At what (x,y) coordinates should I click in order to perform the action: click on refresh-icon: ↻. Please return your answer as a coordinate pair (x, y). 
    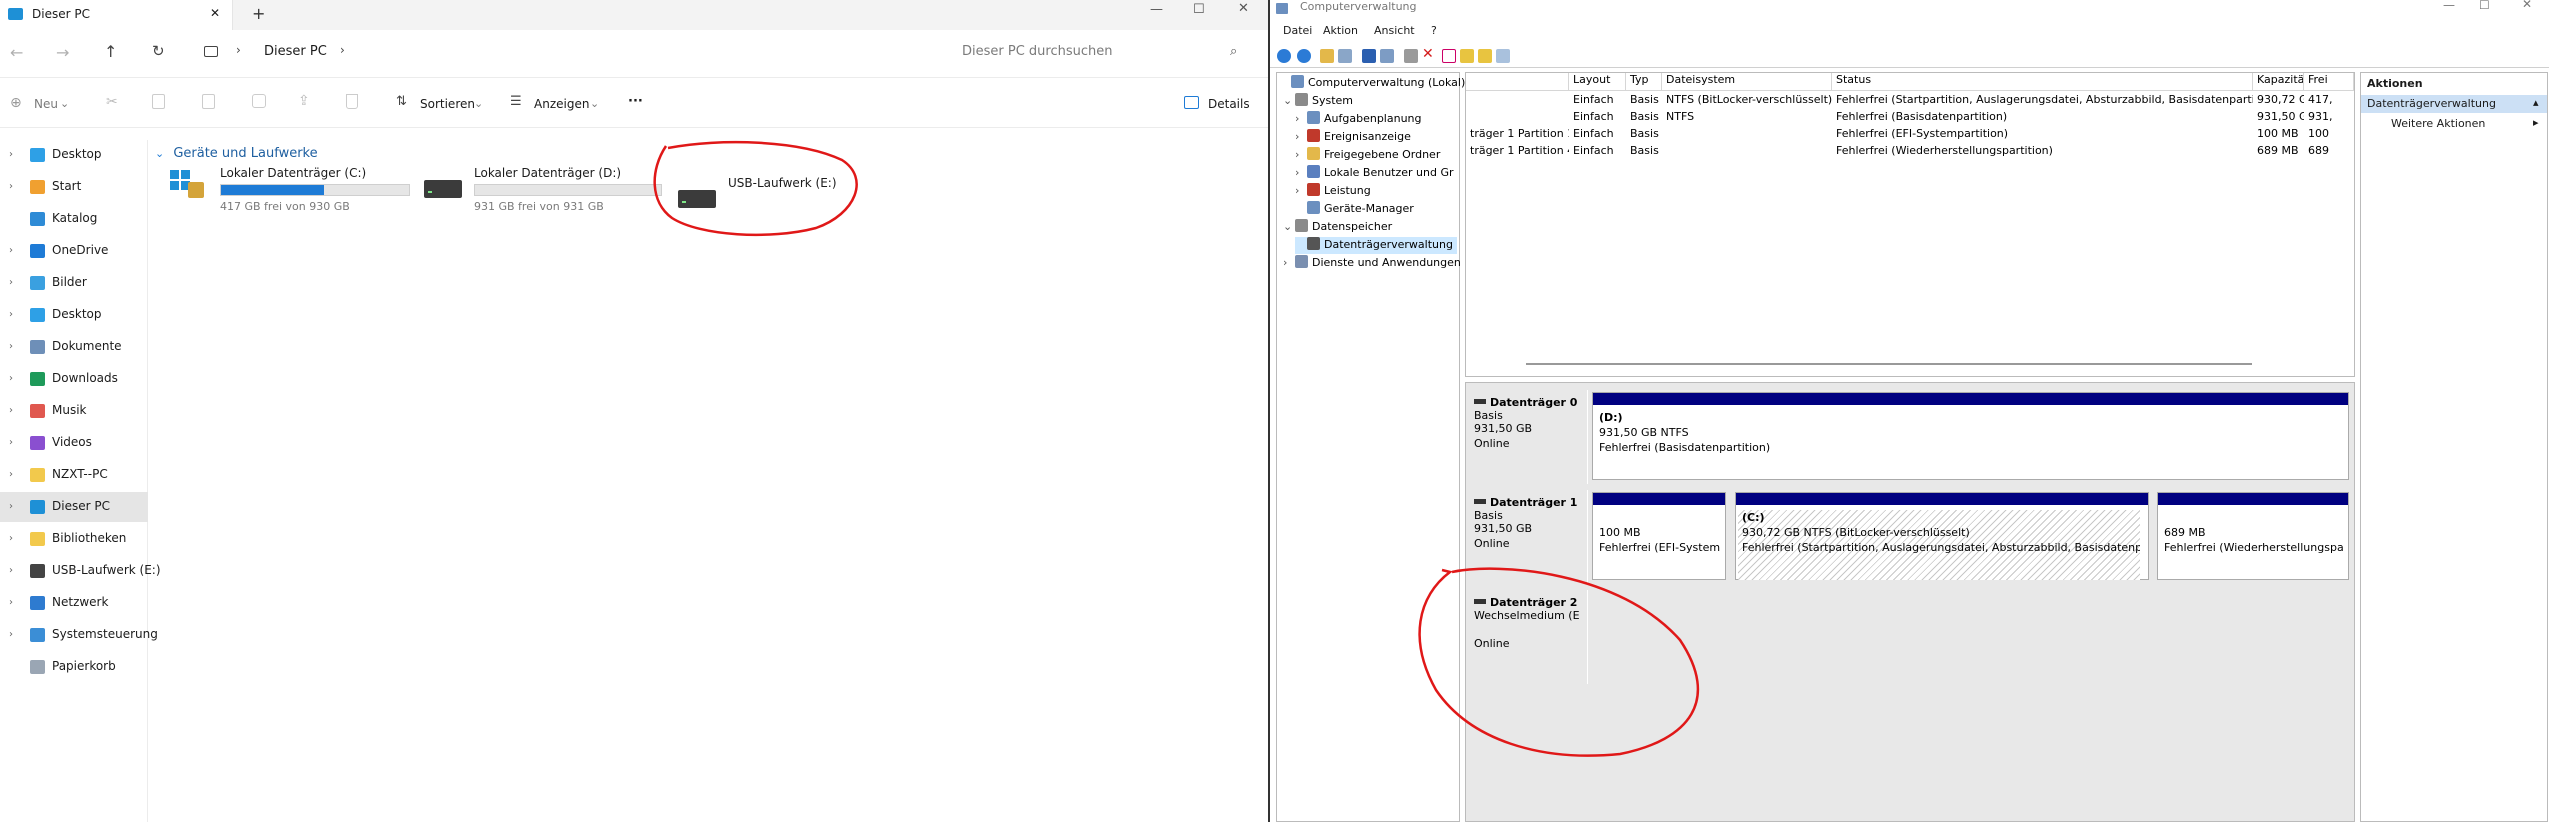
    Looking at the image, I should click on (158, 51).